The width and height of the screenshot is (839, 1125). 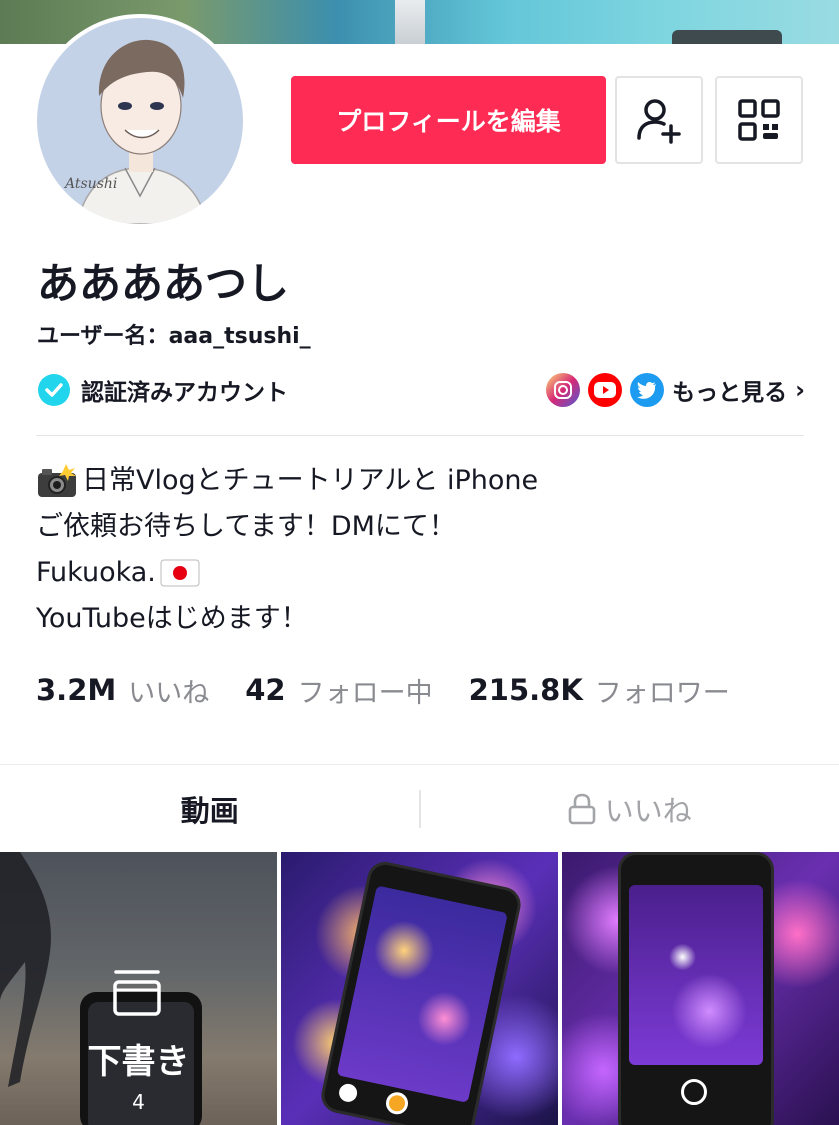 I want to click on twitter-icon, so click(x=647, y=390).